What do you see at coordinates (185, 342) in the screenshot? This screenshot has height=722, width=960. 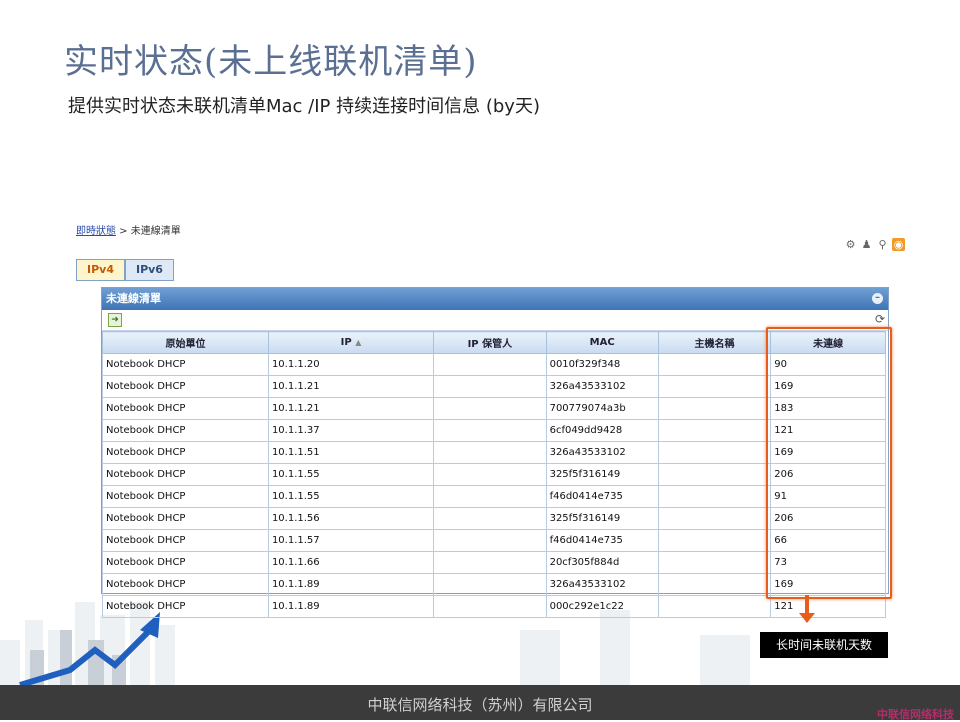 I see `column-header-origin-unit: 原始單位` at bounding box center [185, 342].